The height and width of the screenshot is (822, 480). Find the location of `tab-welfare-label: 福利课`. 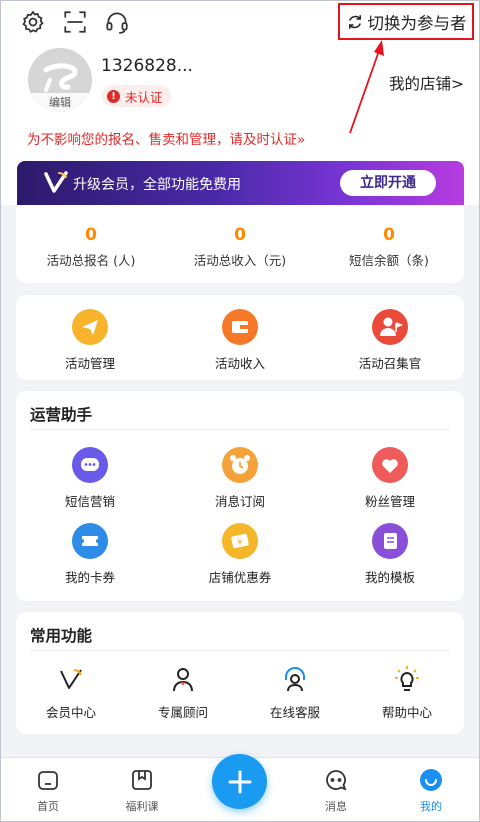

tab-welfare-label: 福利课 is located at coordinates (142, 806).